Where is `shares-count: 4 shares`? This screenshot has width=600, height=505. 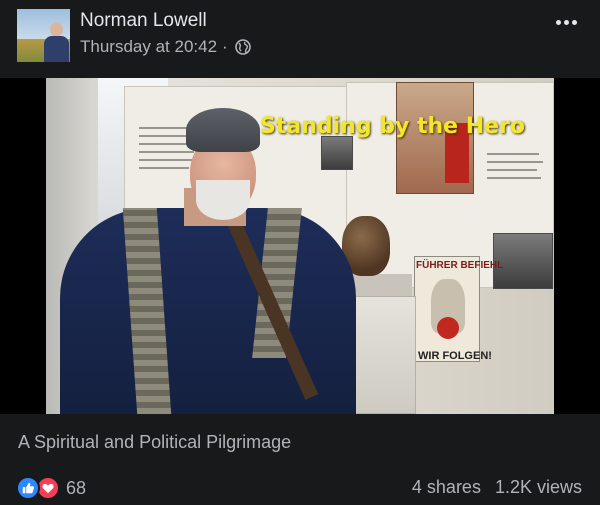 shares-count: 4 shares is located at coordinates (446, 487).